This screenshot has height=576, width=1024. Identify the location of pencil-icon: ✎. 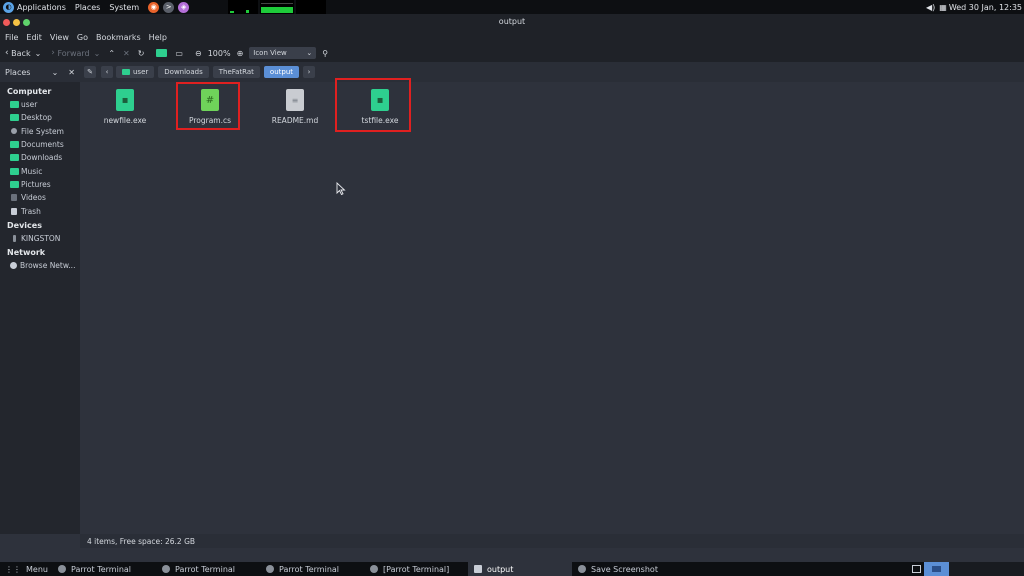
(90, 72).